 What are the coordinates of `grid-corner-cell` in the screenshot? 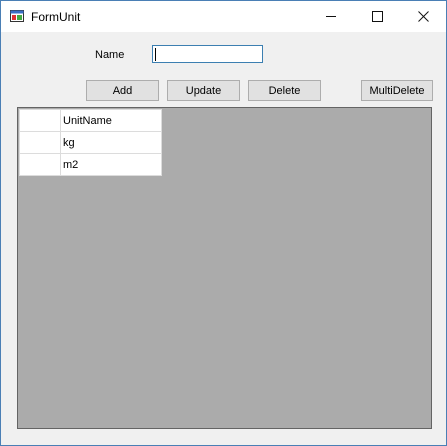 It's located at (40, 120).